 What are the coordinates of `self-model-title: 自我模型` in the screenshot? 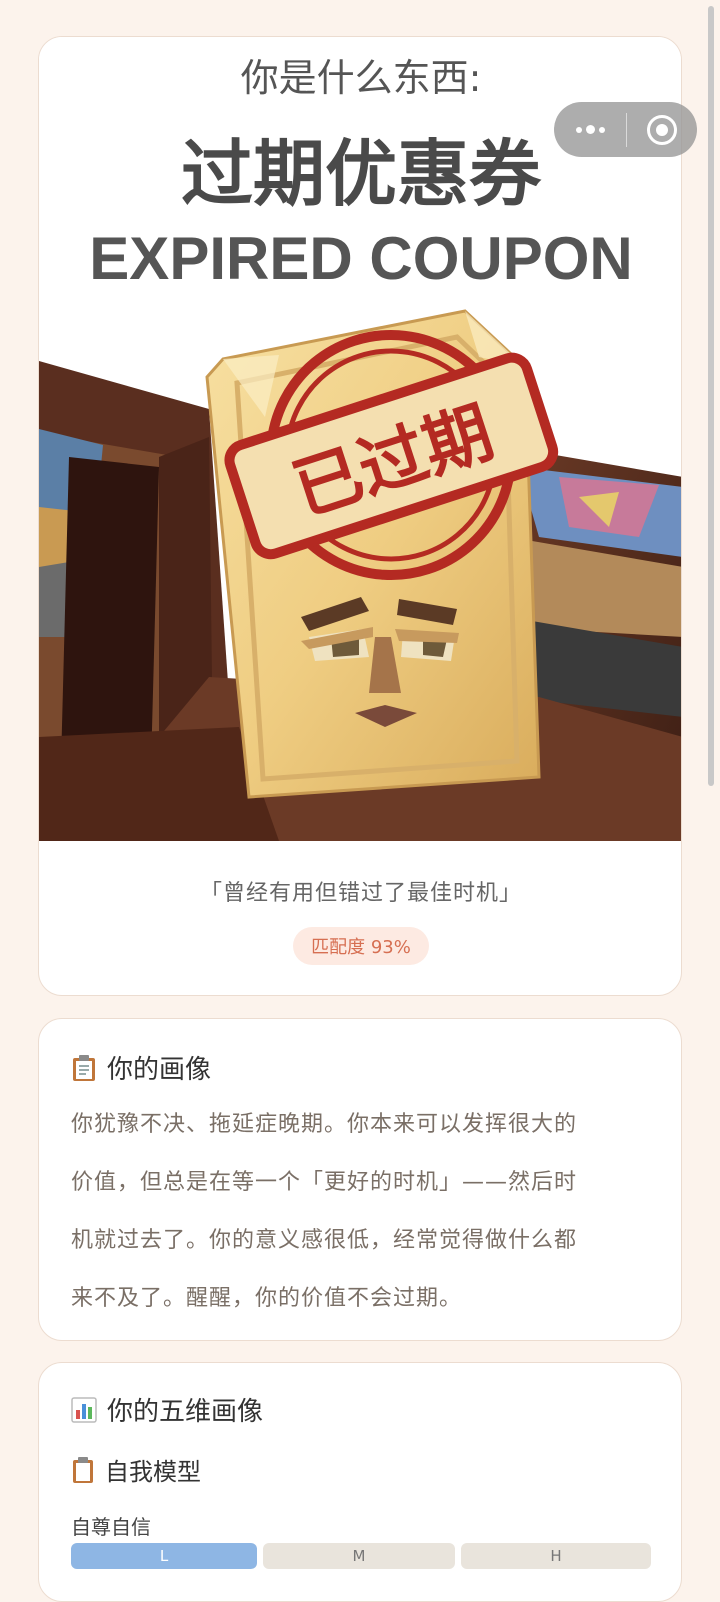 It's located at (153, 1472).